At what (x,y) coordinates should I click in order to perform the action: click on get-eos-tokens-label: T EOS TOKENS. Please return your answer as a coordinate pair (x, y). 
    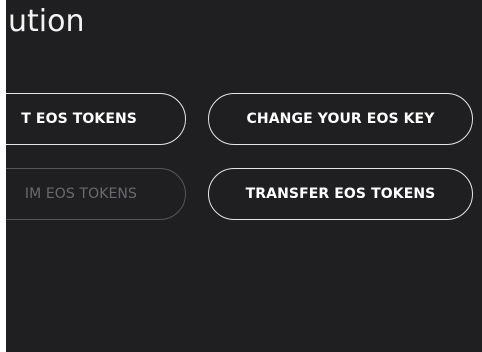
    Looking at the image, I should click on (79, 119).